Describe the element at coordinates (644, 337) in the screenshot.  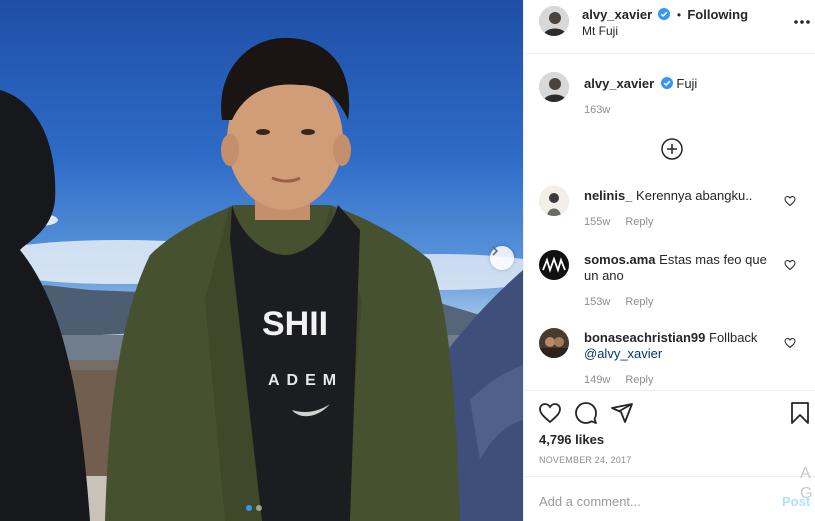
I see `commenter-username: bonaseachristian99` at that location.